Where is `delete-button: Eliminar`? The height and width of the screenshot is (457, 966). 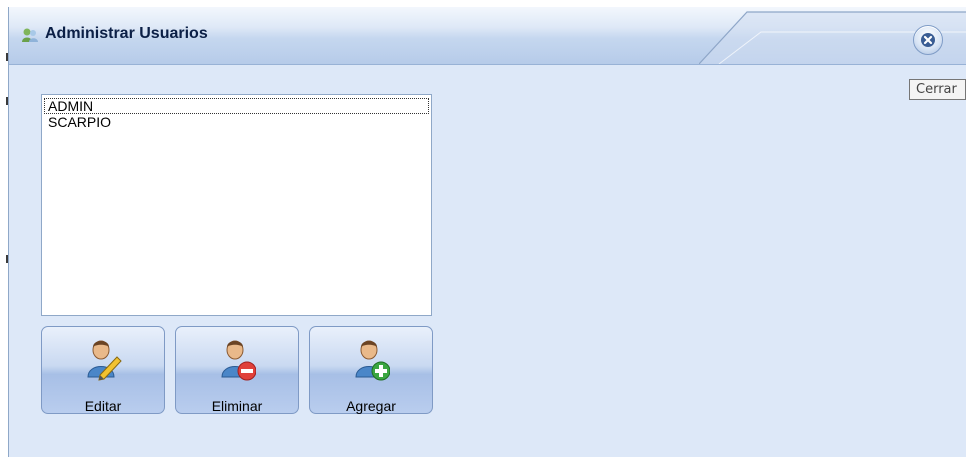
delete-button: Eliminar is located at coordinates (237, 370).